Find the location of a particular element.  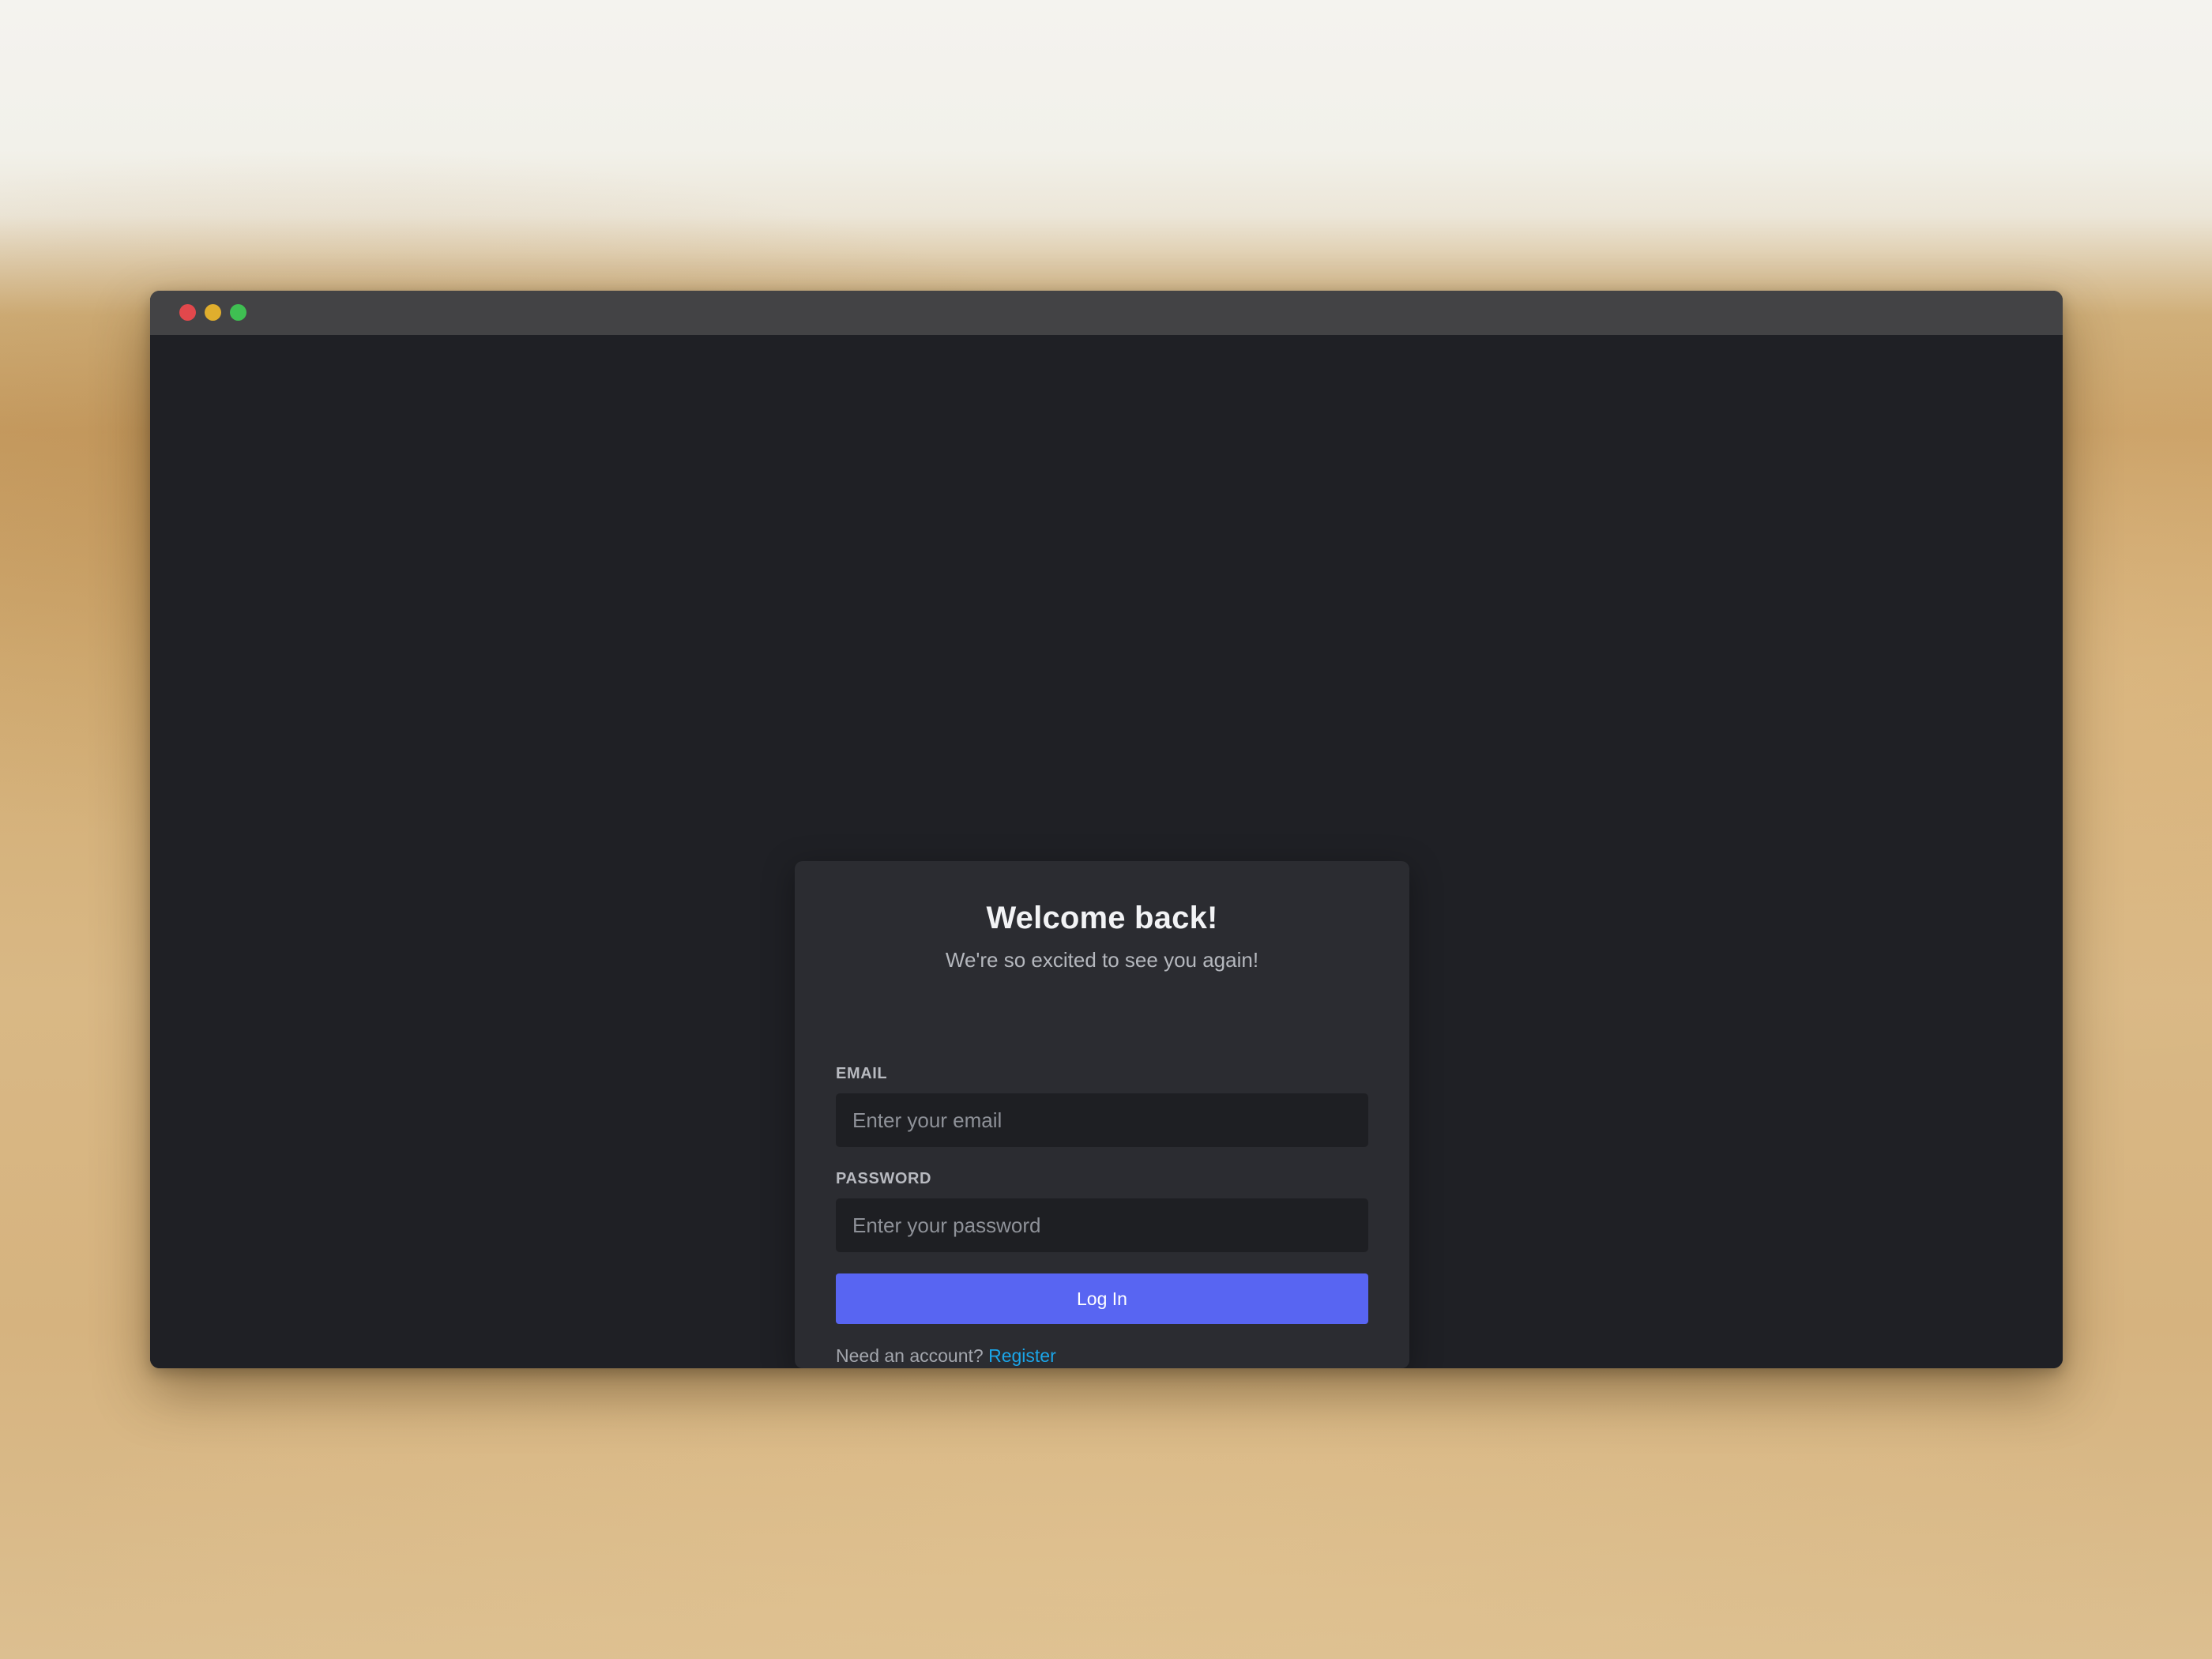

email-label: EMAIL is located at coordinates (862, 1073).